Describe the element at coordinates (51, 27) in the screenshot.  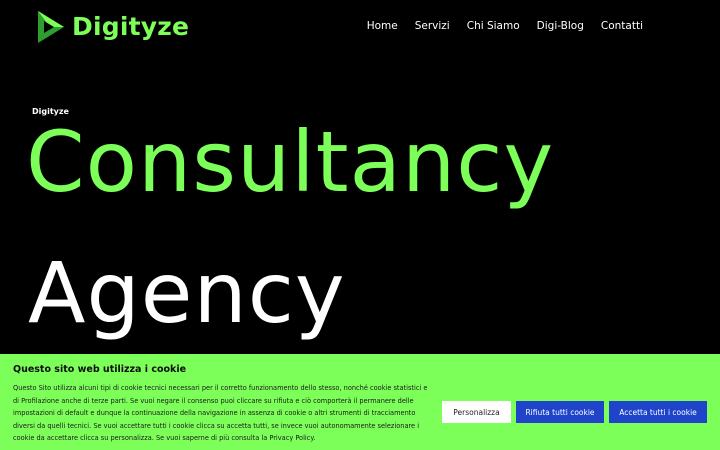
I see `play-logo-icon` at that location.